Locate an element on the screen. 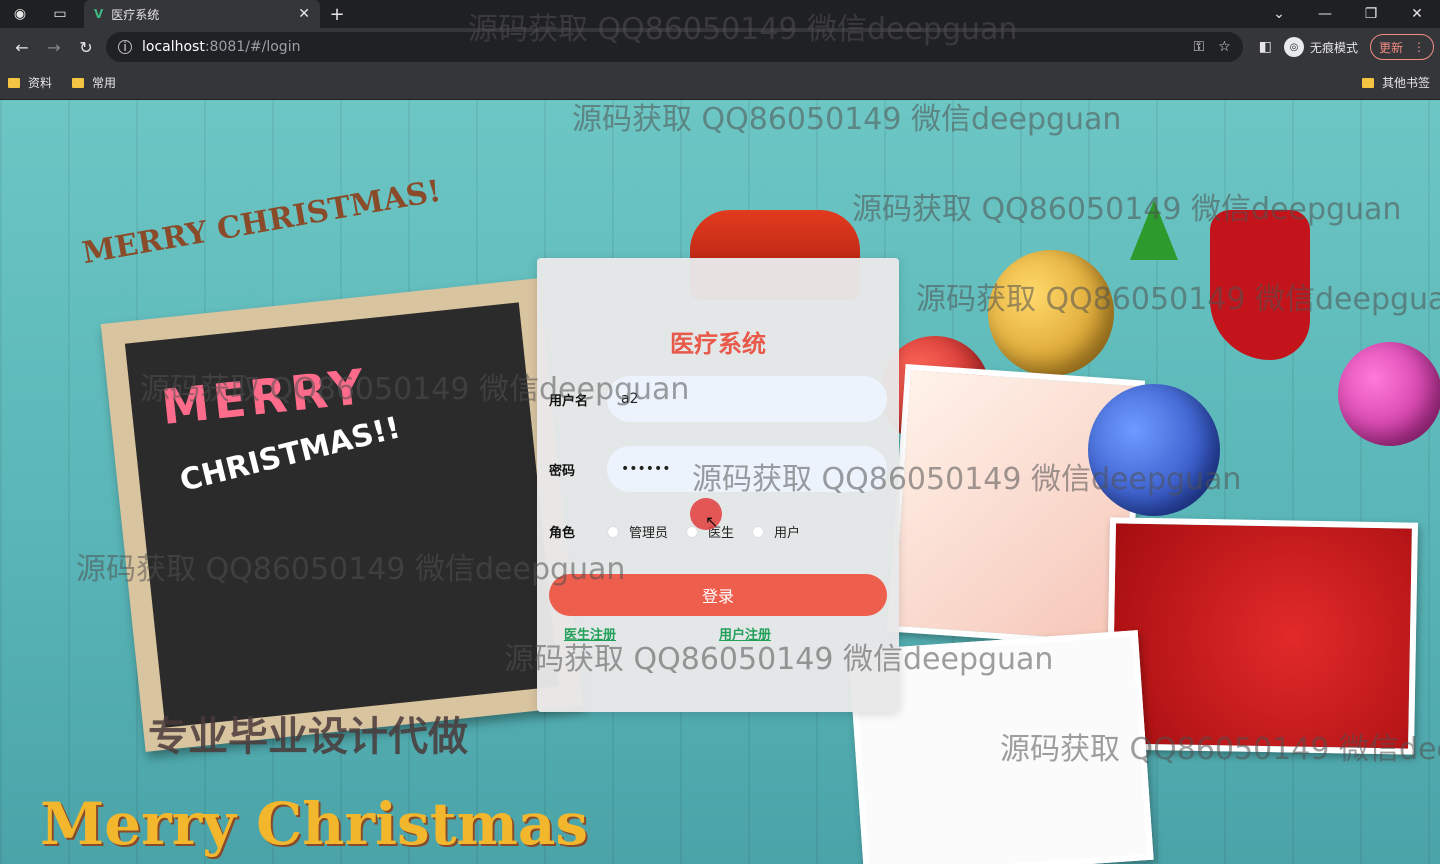 The width and height of the screenshot is (1440, 864). more-menu-icon: ⋮ is located at coordinates (1419, 47).